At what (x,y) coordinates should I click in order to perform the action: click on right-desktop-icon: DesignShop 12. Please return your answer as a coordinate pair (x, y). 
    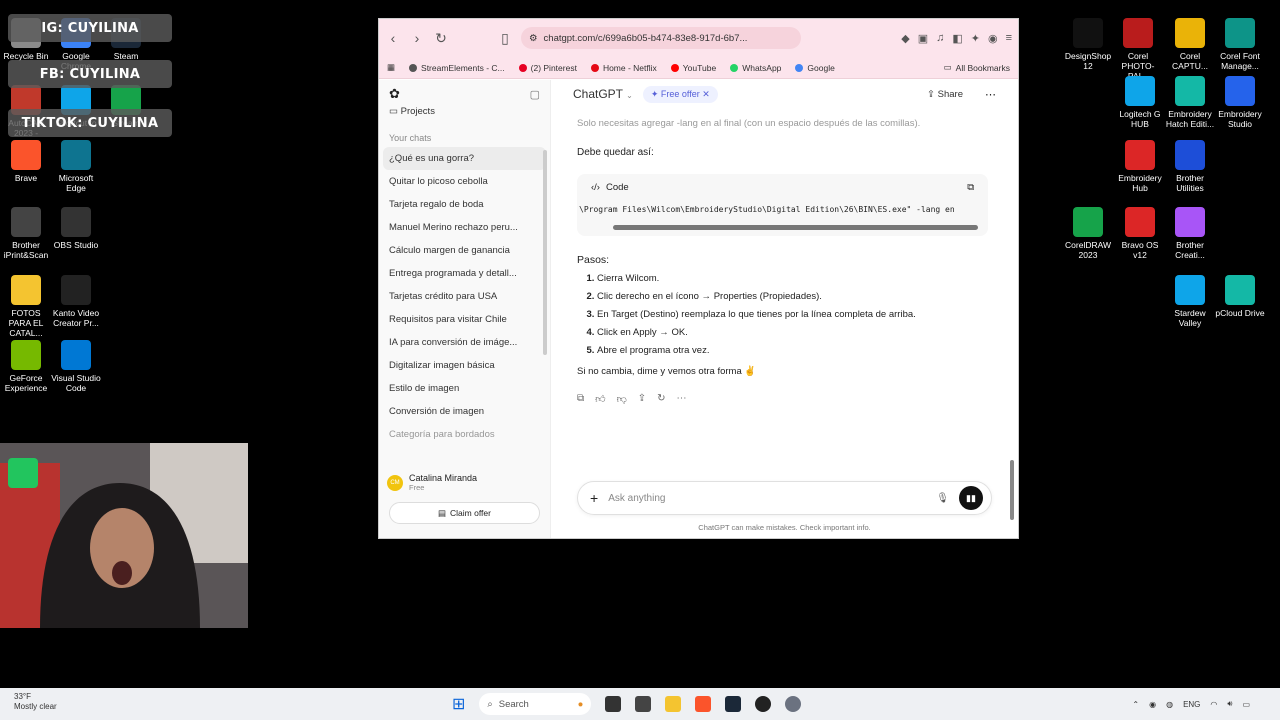
    Looking at the image, I should click on (1088, 44).